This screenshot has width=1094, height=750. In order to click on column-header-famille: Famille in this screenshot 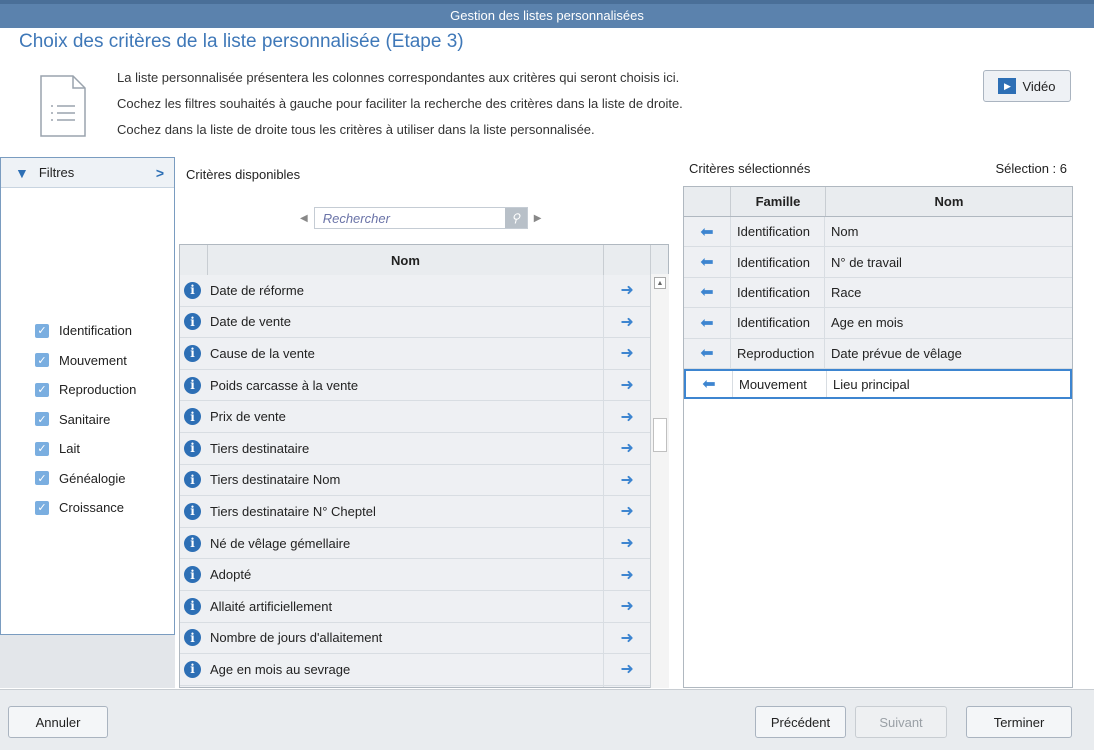, I will do `click(778, 201)`.